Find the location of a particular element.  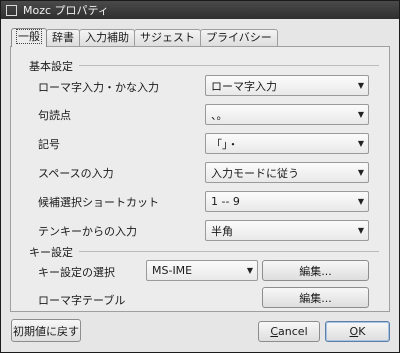

ok-mnemonic: O is located at coordinates (354, 331).